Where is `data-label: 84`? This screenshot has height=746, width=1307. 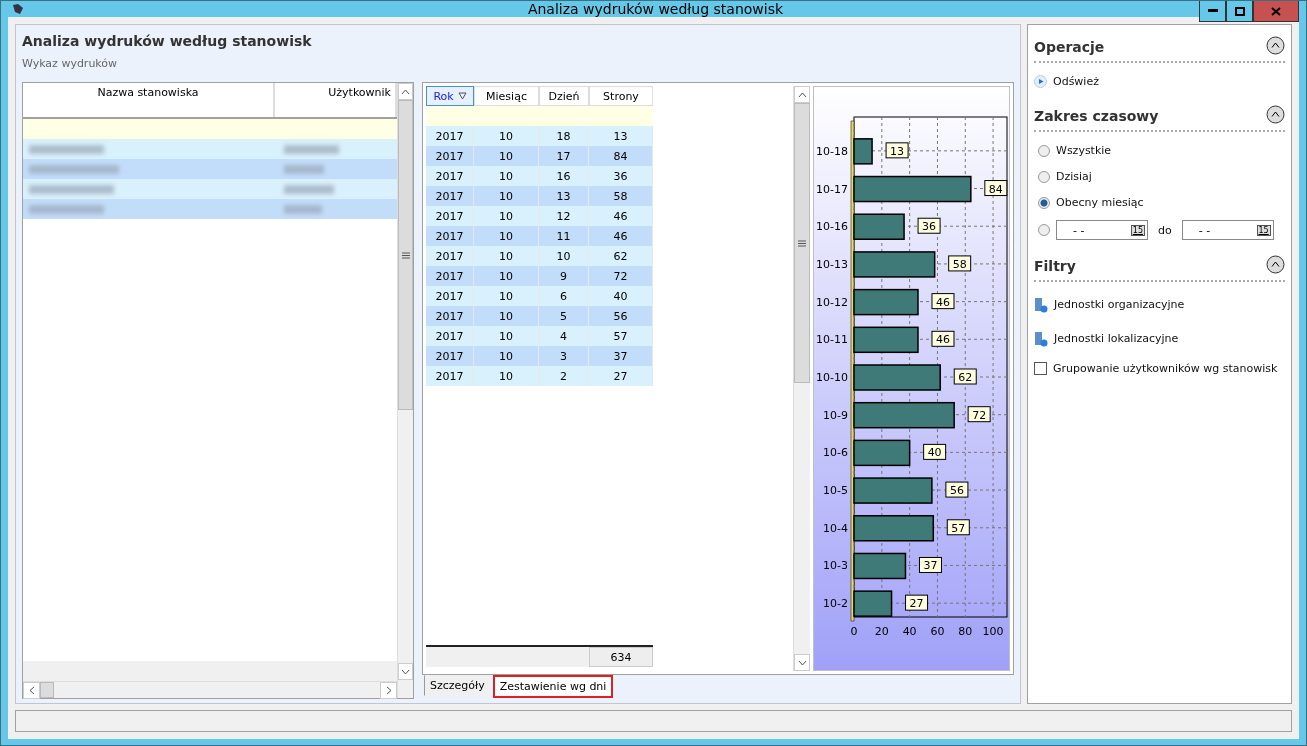
data-label: 84 is located at coordinates (995, 189).